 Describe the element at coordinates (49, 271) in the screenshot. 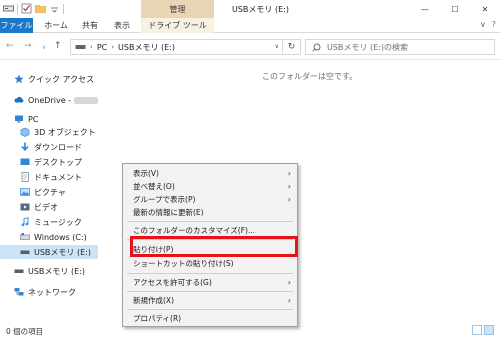

I see `nav-item-usb-drive: USBメモリ (E:)` at that location.